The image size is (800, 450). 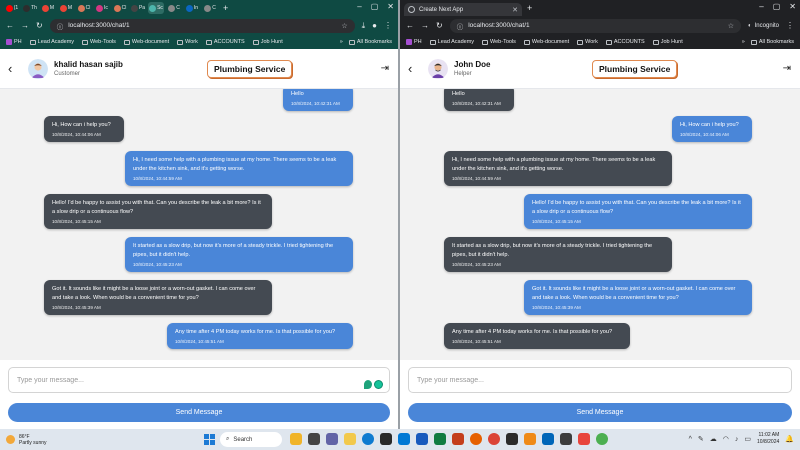 What do you see at coordinates (463, 9) in the screenshot?
I see `tab-create-next-app: Create Next App ✕` at bounding box center [463, 9].